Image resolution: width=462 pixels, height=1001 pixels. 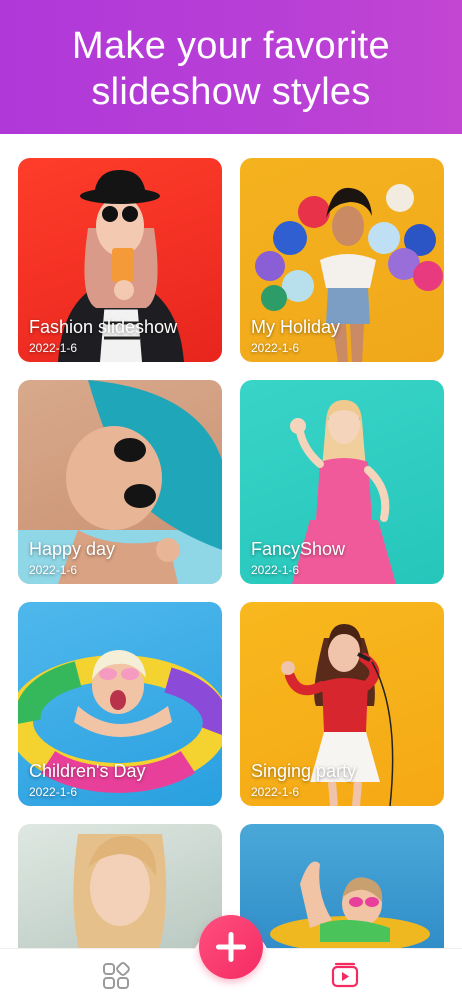 I want to click on template-card-singing-party: Singing party 2022-1-6, so click(x=342, y=704).